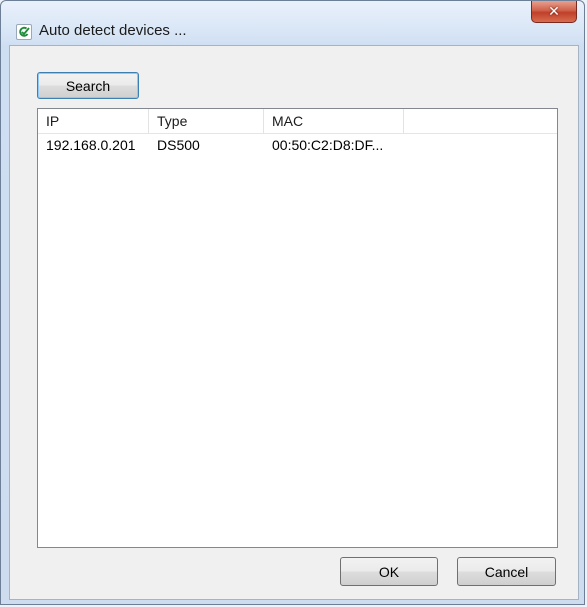  I want to click on column-header-empty, so click(480, 121).